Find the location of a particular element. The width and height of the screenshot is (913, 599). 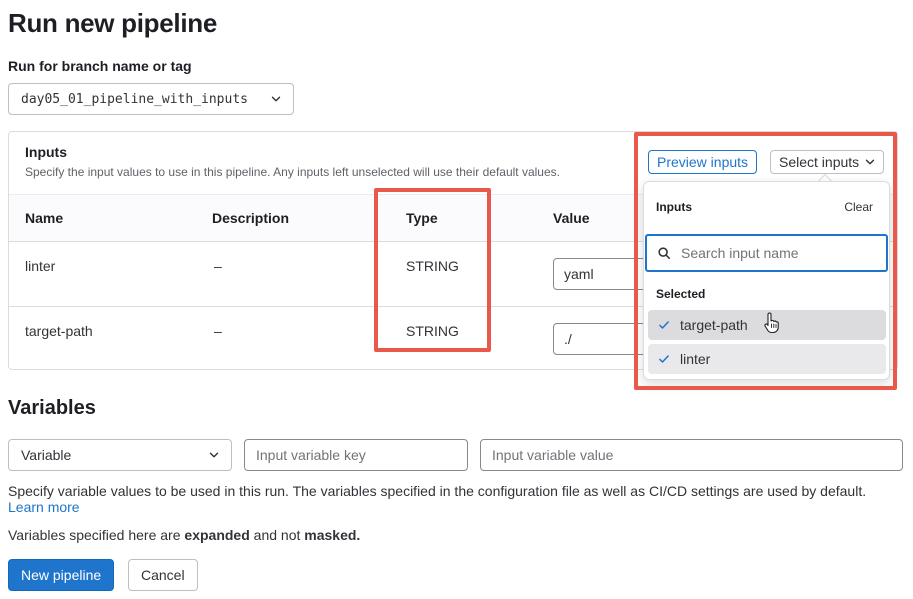

dropdown-item-label: target-path is located at coordinates (714, 325).